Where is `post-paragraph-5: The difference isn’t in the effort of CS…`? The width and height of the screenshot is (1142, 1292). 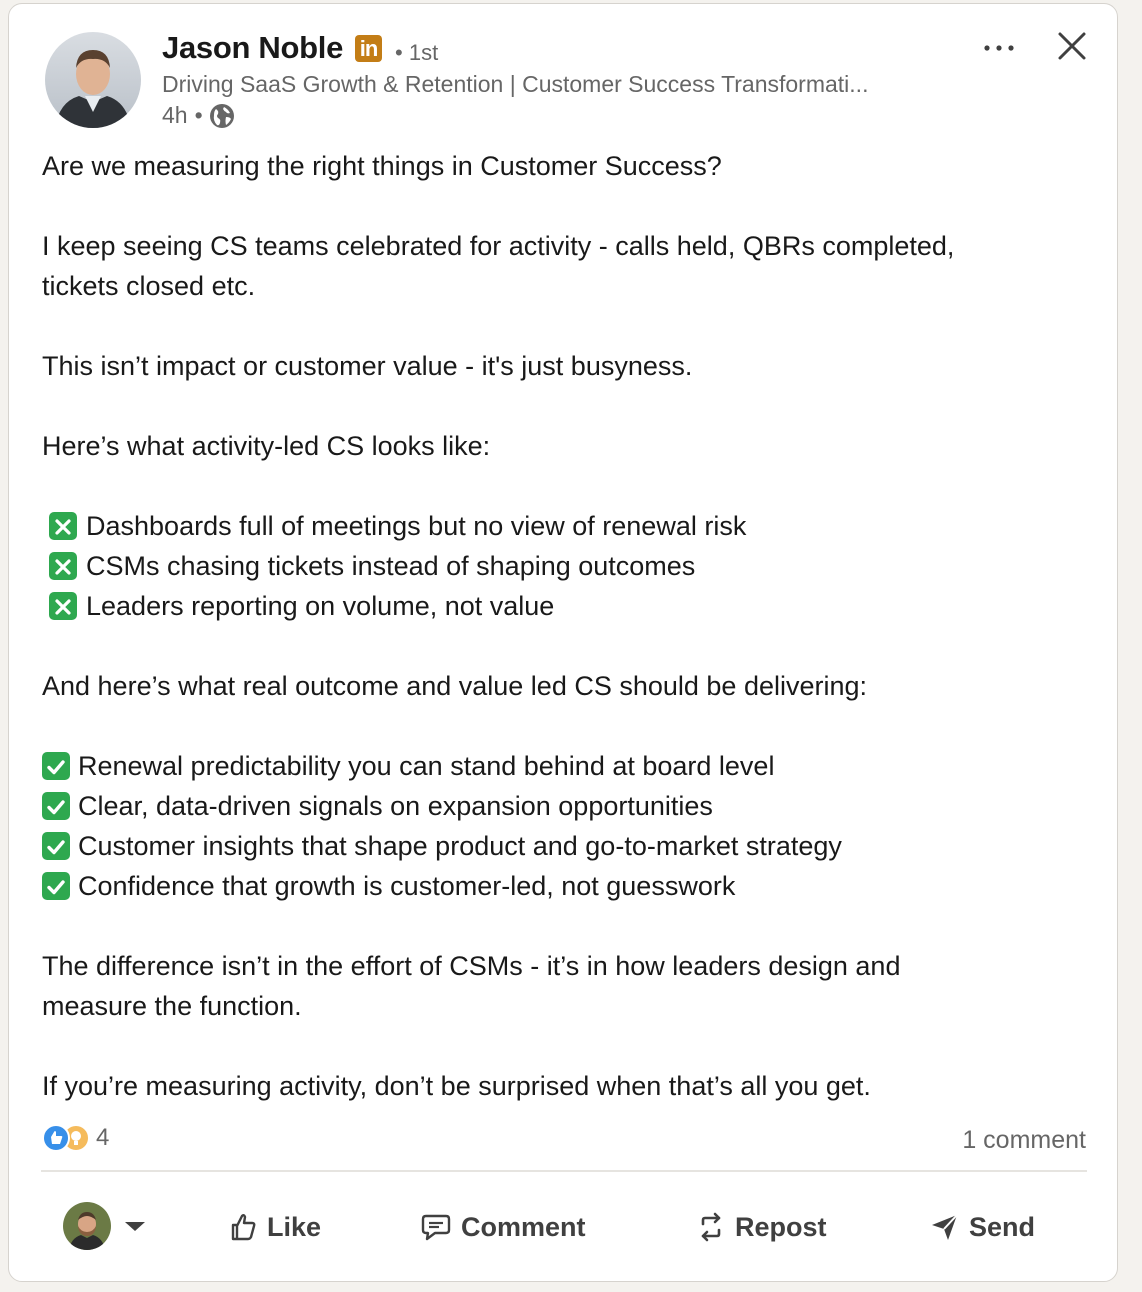
post-paragraph-5: The difference isn’t in the effort of CS… is located at coordinates (471, 986).